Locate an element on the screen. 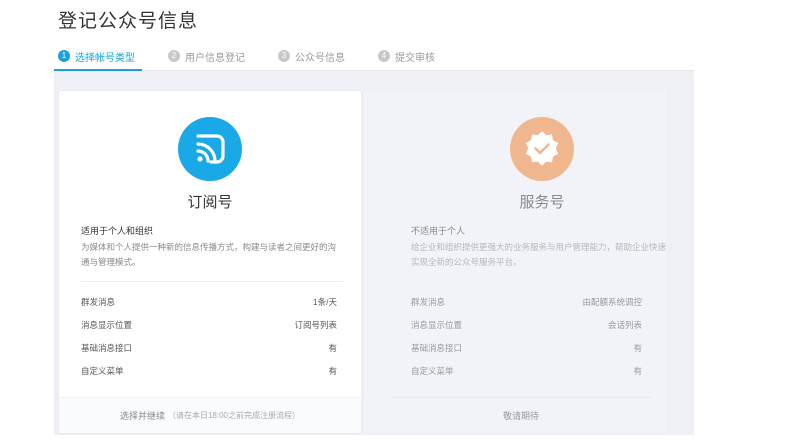  feature-value: 1条/天 is located at coordinates (324, 302).